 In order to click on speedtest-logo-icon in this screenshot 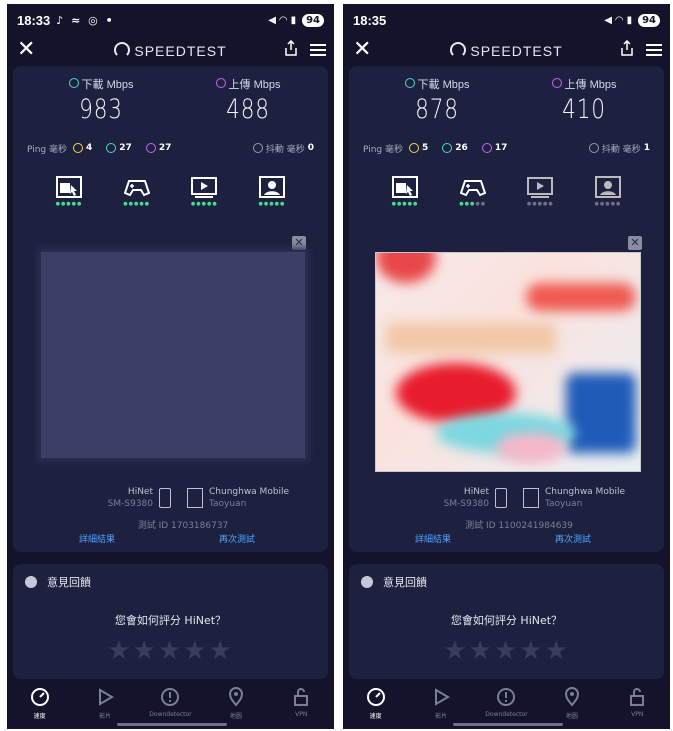, I will do `click(122, 50)`.